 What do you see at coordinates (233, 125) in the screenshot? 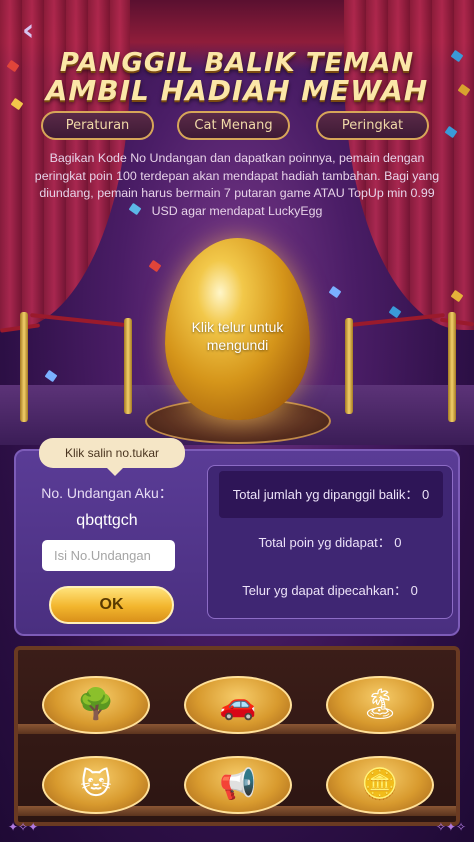
I see `tab-winning-record: Cat Menang` at bounding box center [233, 125].